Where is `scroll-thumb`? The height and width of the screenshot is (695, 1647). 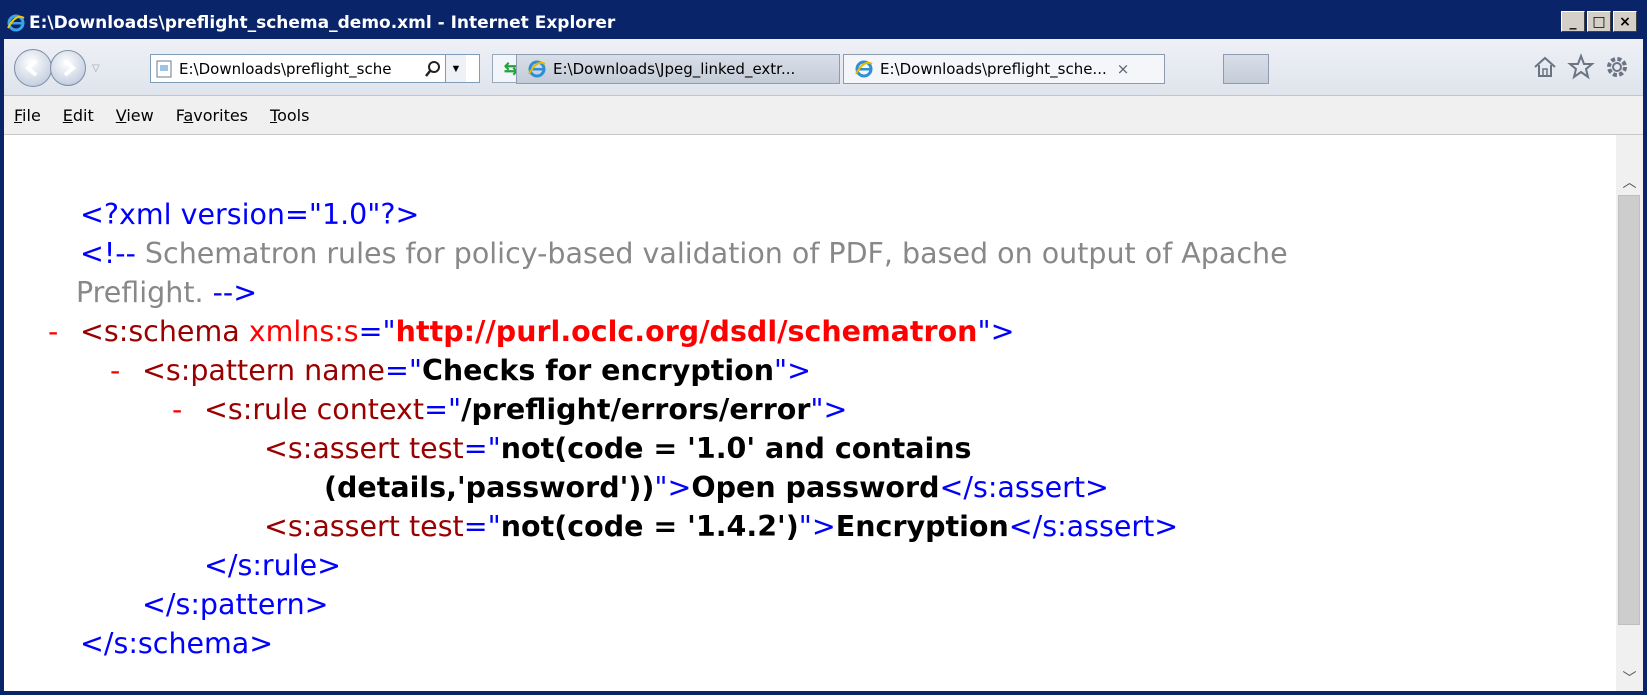 scroll-thumb is located at coordinates (1629, 410).